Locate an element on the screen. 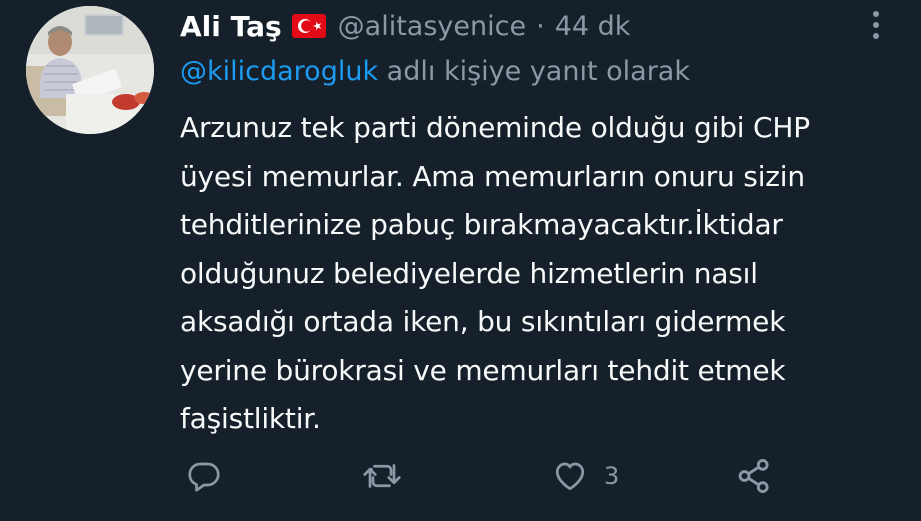 This screenshot has width=921, height=521. avatar-image is located at coordinates (90, 70).